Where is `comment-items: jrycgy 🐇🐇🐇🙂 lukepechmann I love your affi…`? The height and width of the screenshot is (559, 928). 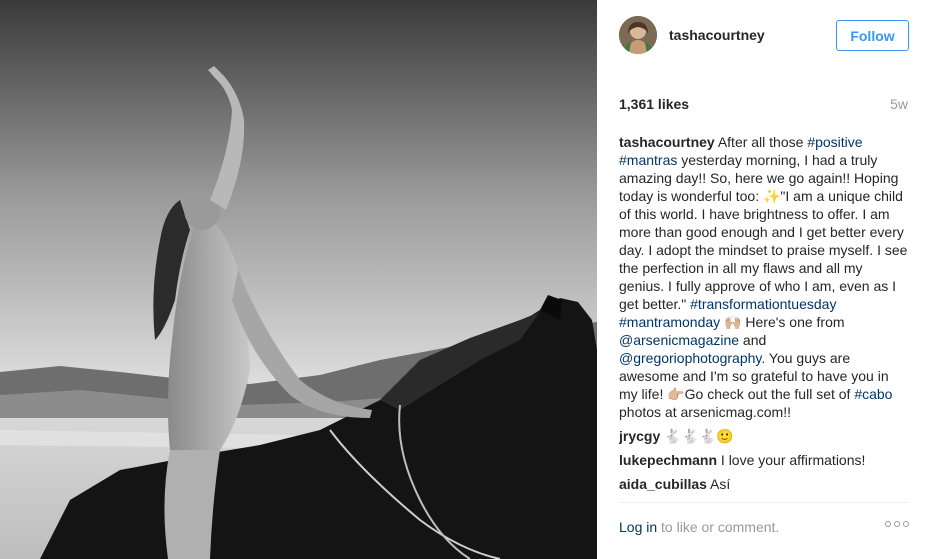
comment-items: jrycgy 🐇🐇🐇🙂 lukepechmann I love your affi… is located at coordinates (764, 460).